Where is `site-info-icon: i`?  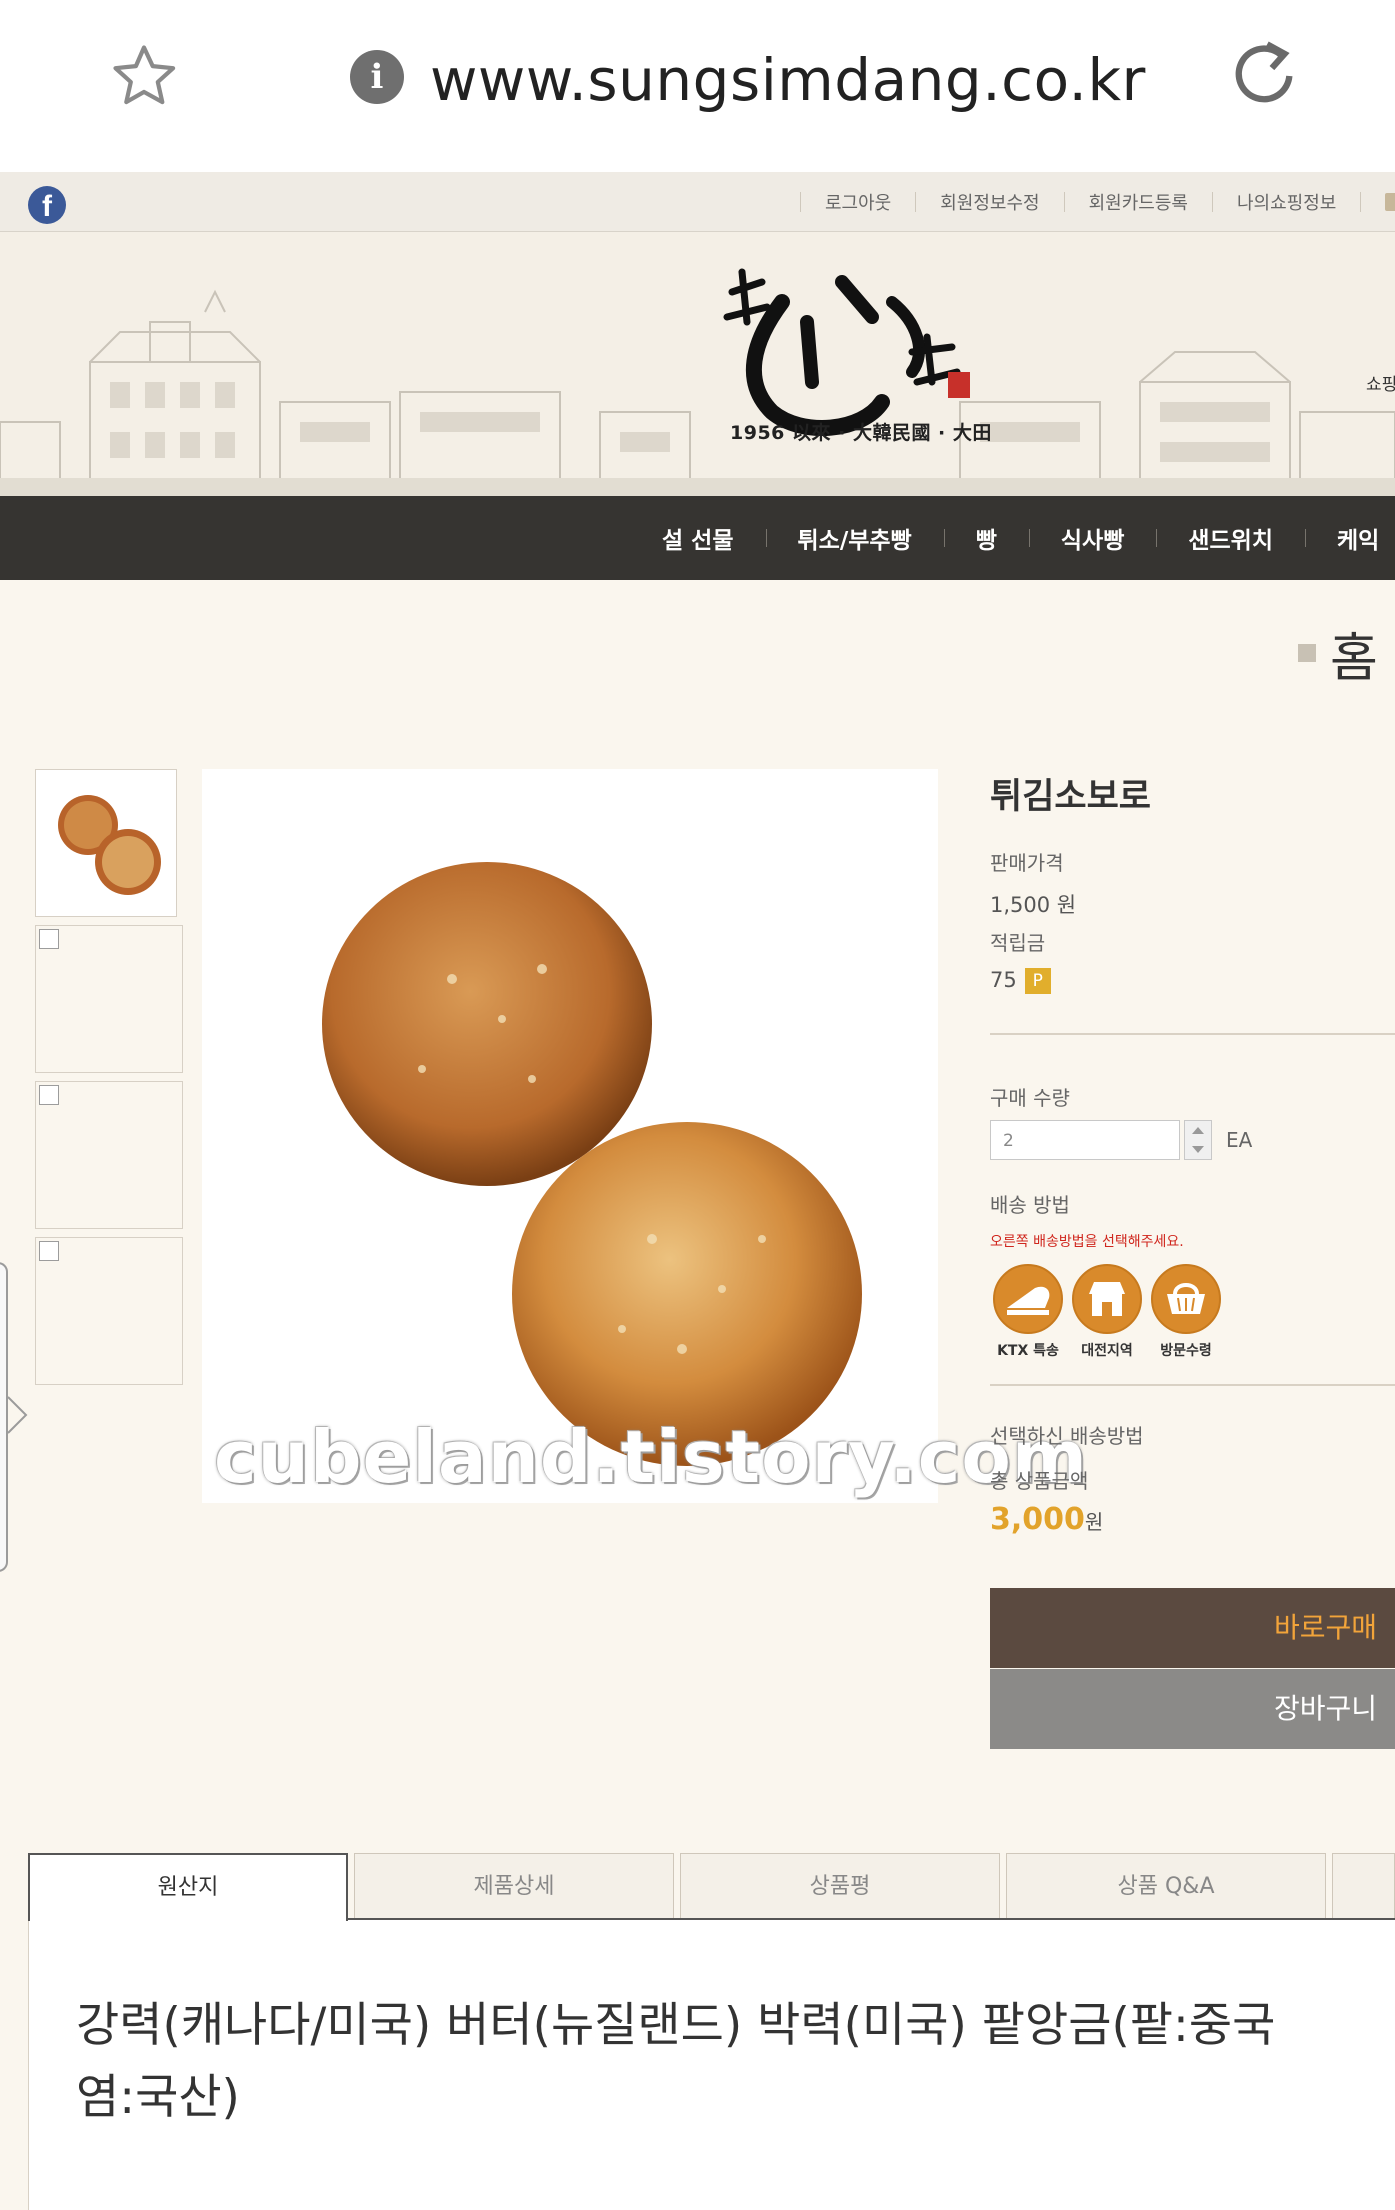
site-info-icon: i is located at coordinates (377, 77).